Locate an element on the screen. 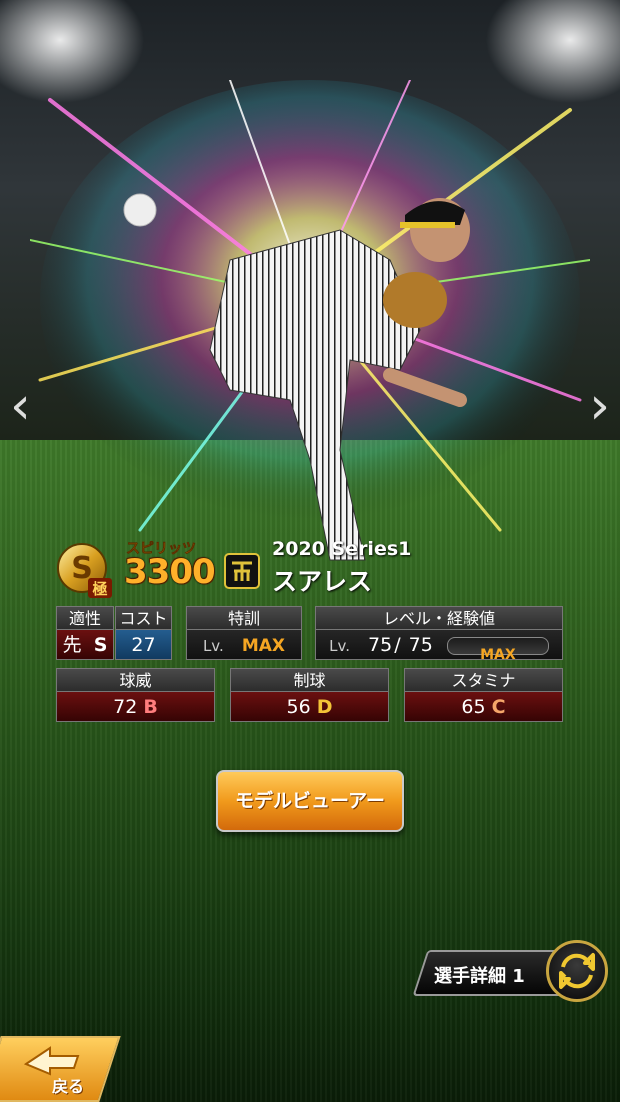 The width and height of the screenshot is (620, 1102). player-name: スアレス is located at coordinates (322, 581).